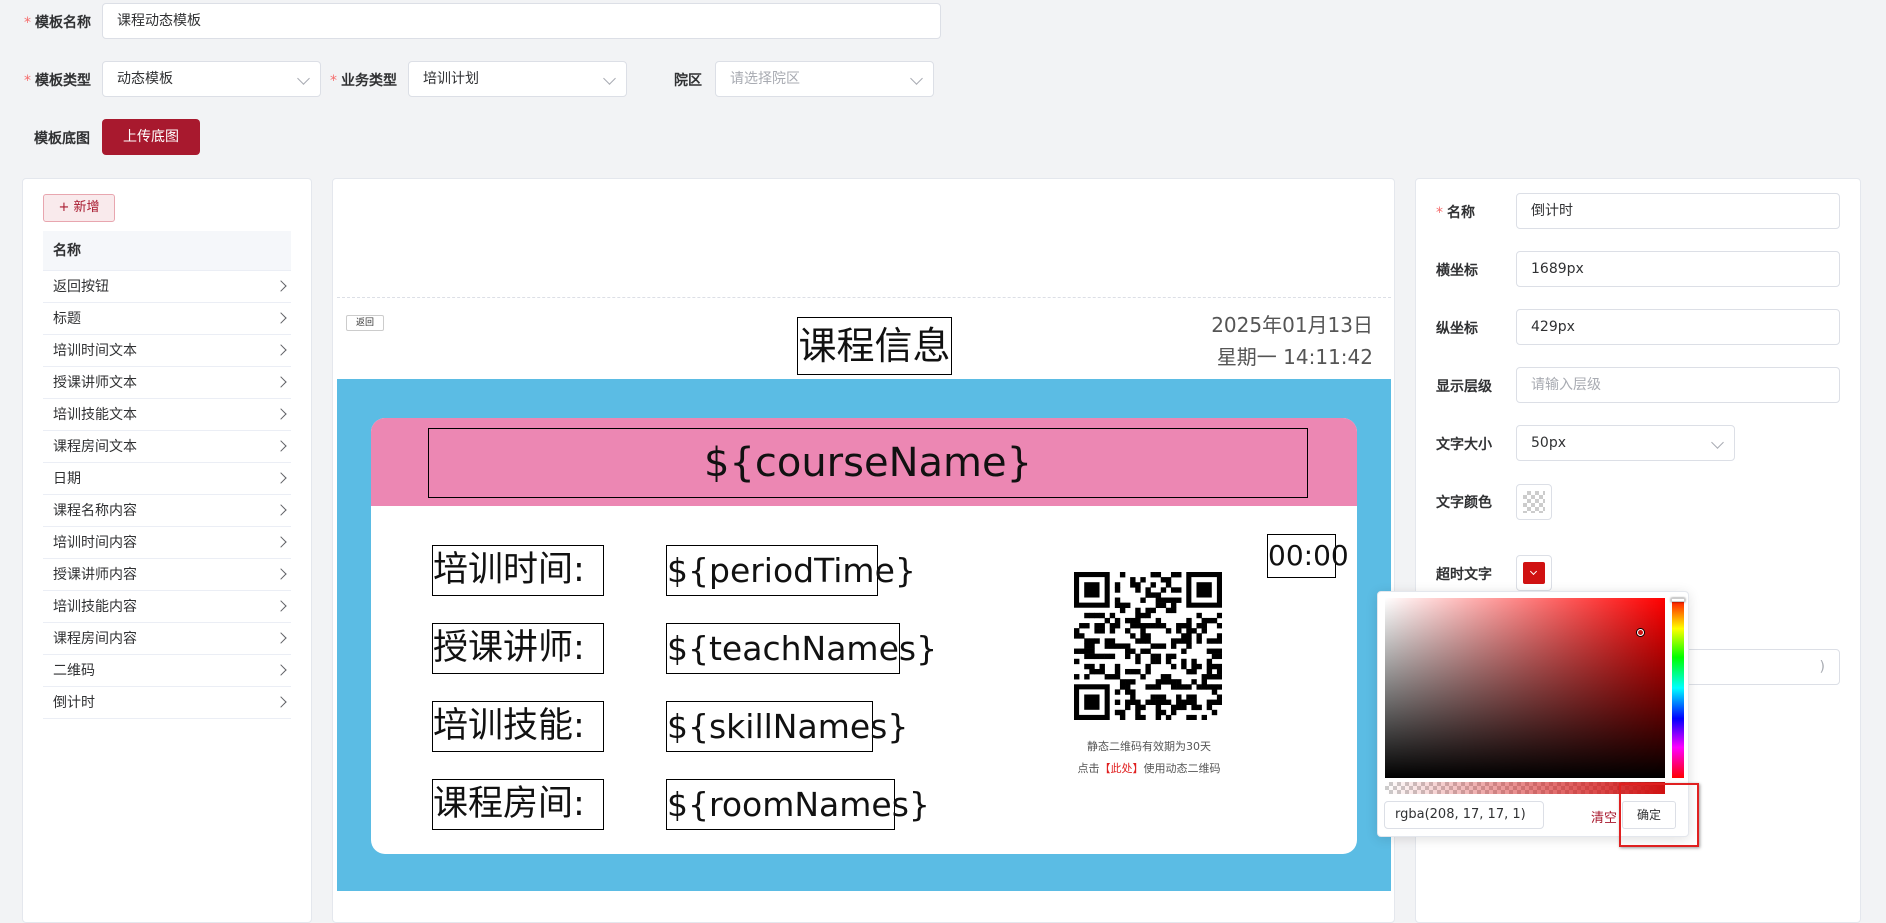  I want to click on list-item-label: 授课讲师内容, so click(95, 575).